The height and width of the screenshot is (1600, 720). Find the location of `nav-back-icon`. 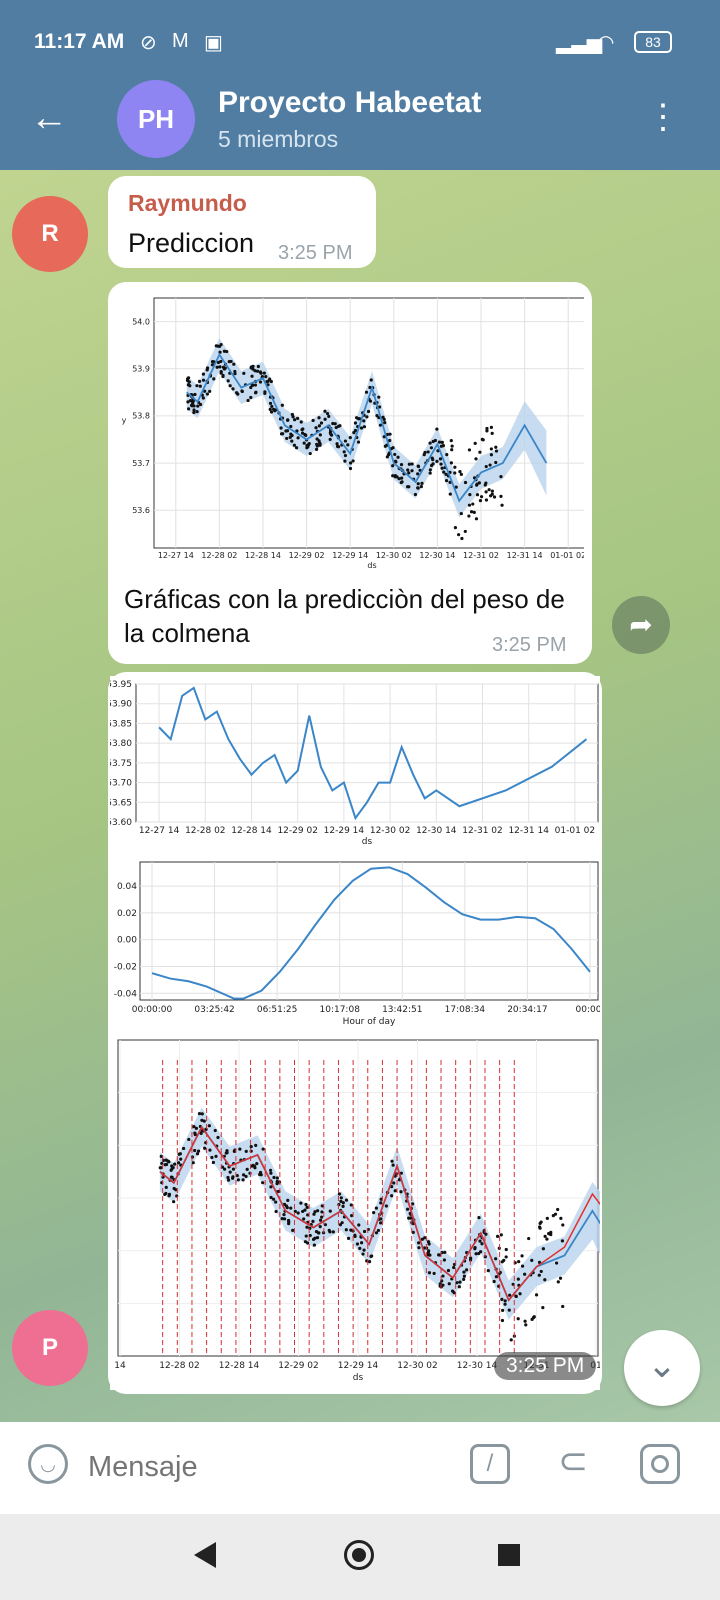

nav-back-icon is located at coordinates (205, 1555).